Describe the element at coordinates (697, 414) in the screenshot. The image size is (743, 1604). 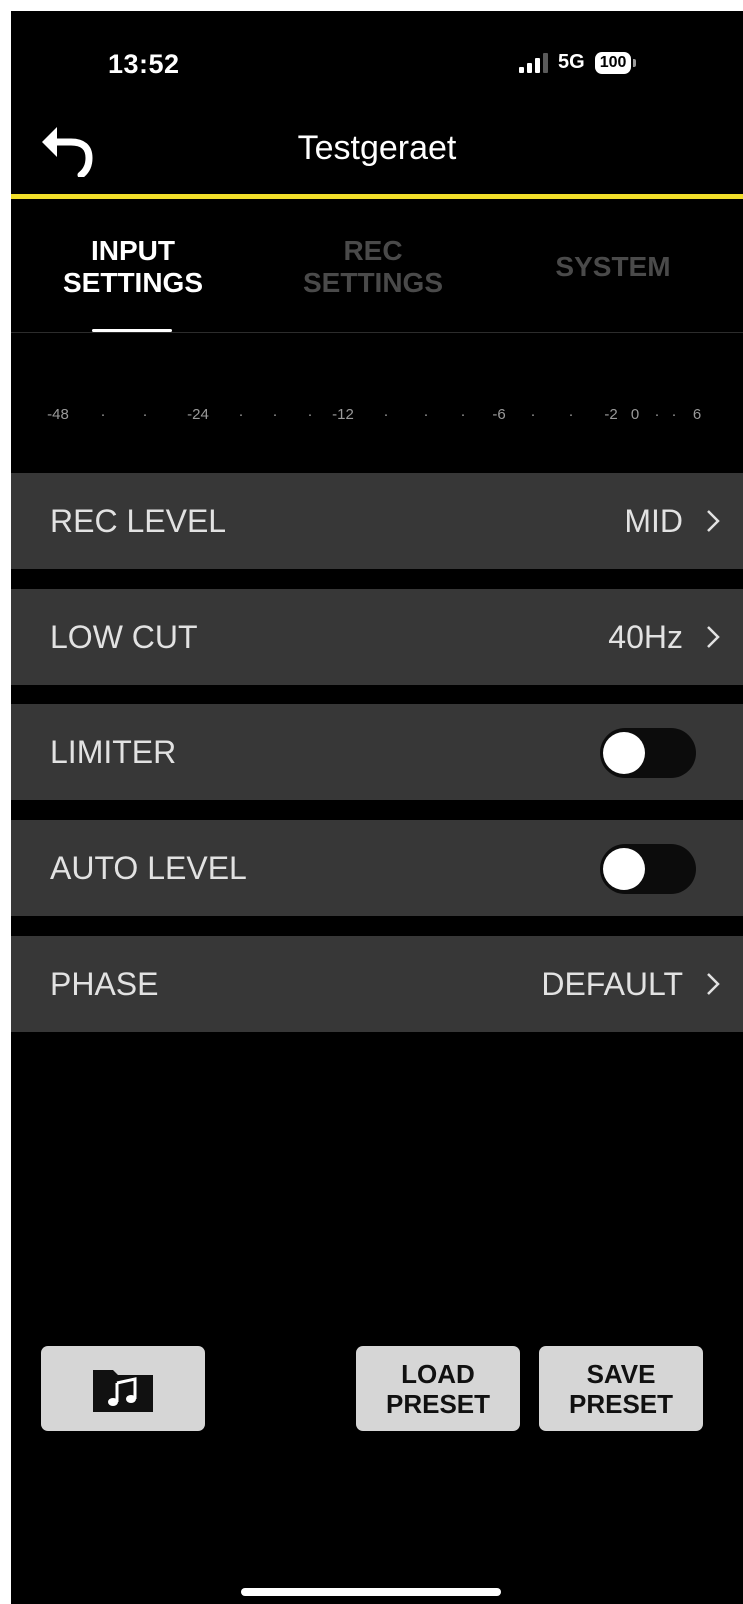
I see `meter-tick: 6` at that location.